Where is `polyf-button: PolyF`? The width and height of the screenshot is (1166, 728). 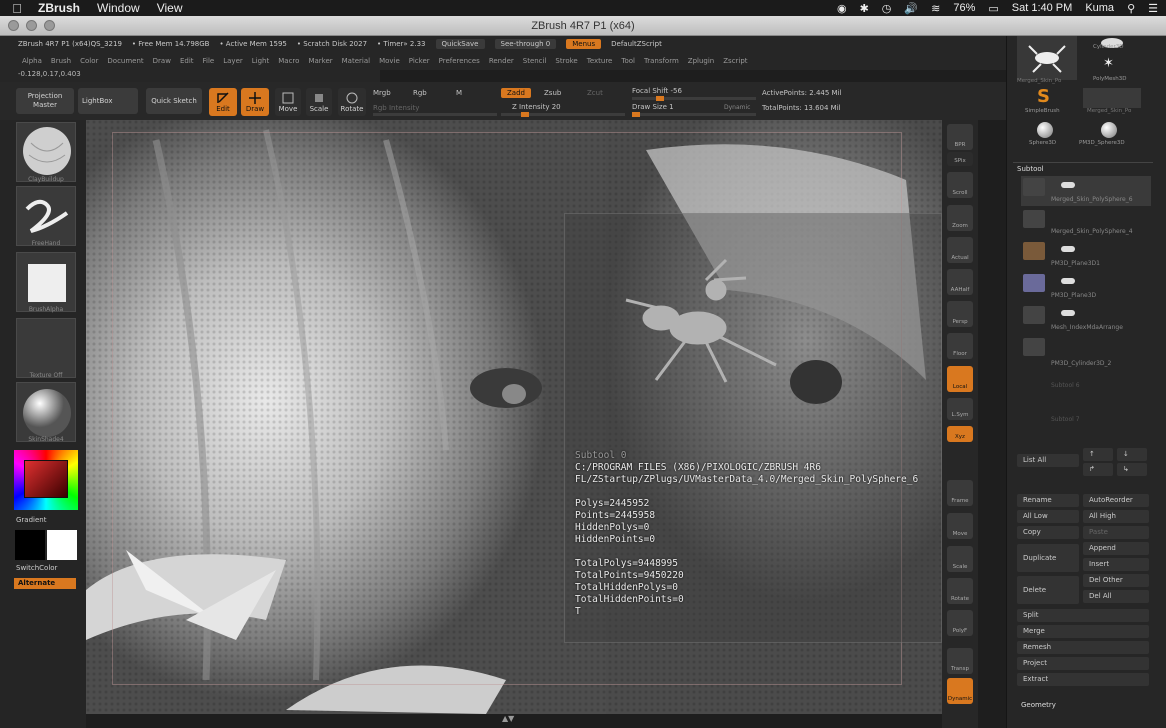 polyf-button: PolyF is located at coordinates (960, 623).